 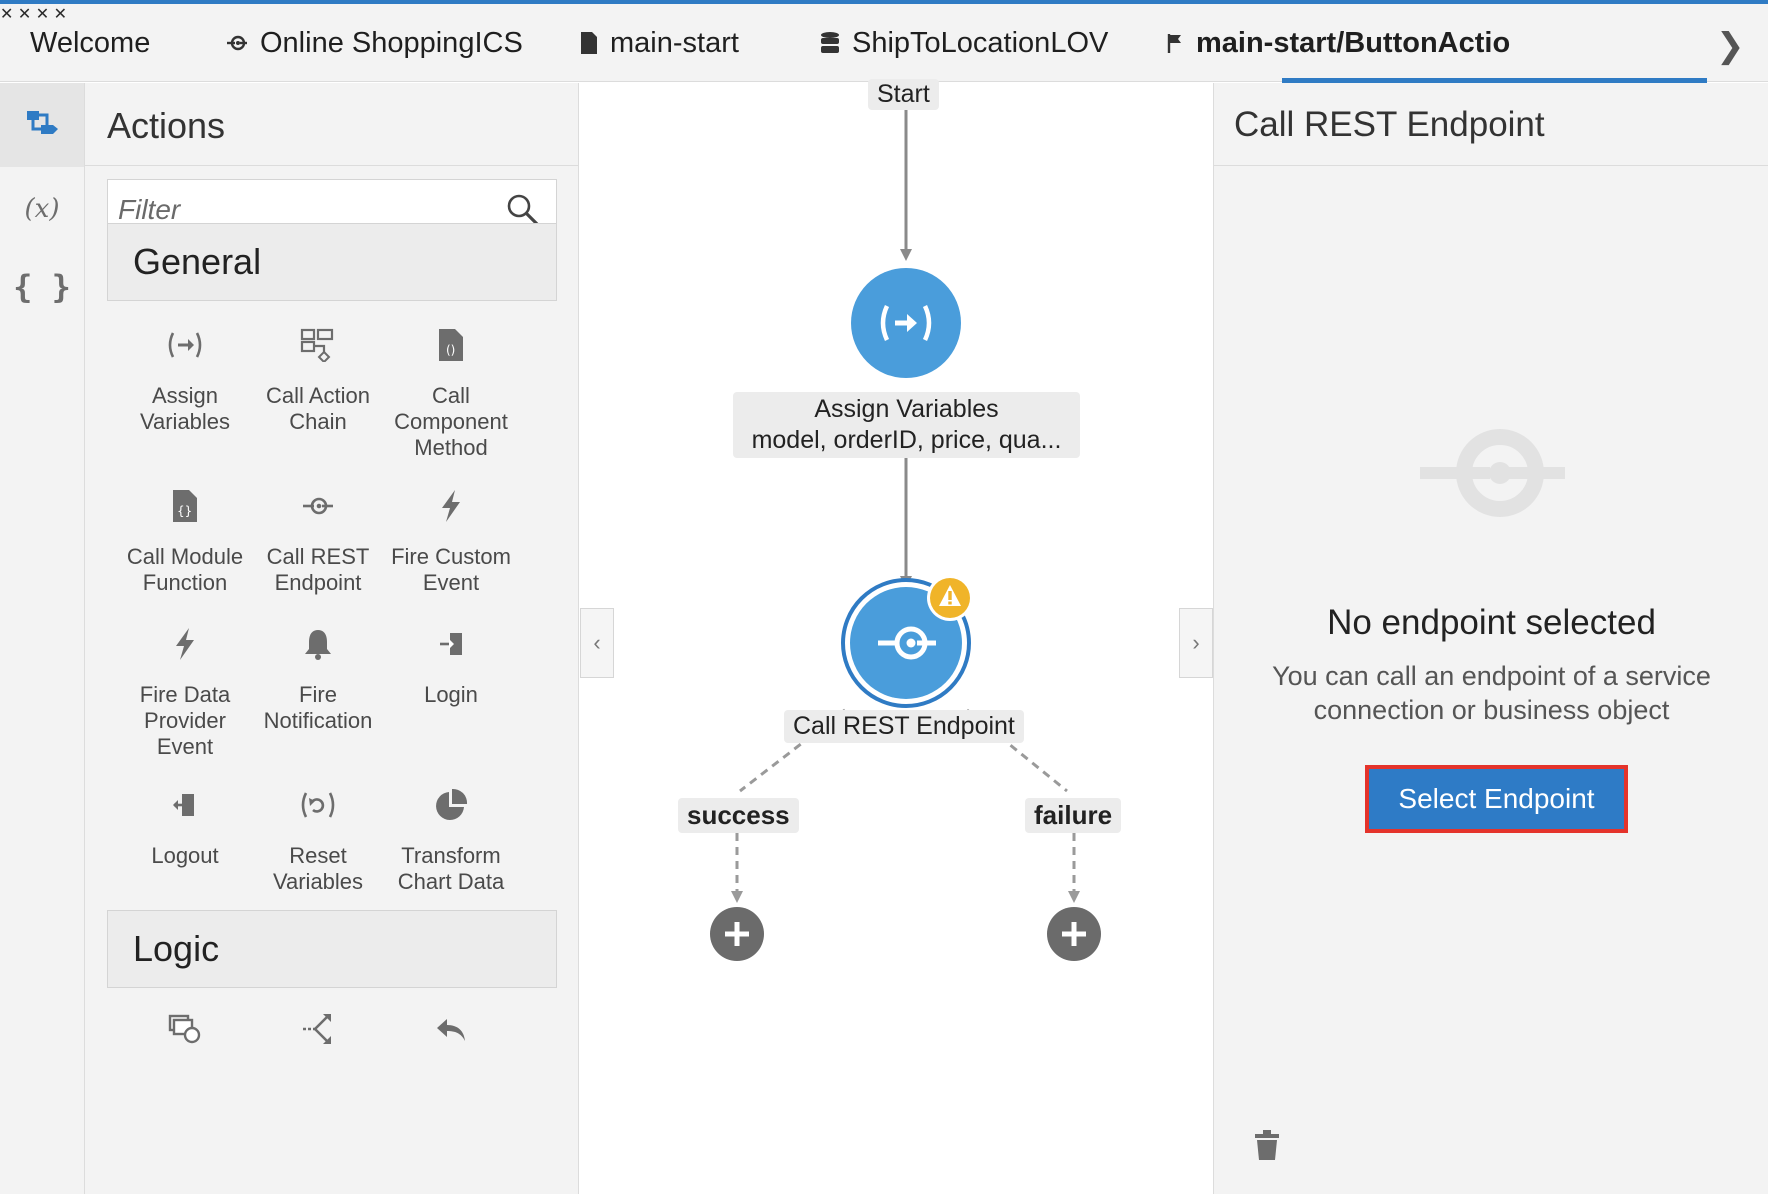 I want to click on palette-item-label: Call Component Method, so click(x=451, y=421).